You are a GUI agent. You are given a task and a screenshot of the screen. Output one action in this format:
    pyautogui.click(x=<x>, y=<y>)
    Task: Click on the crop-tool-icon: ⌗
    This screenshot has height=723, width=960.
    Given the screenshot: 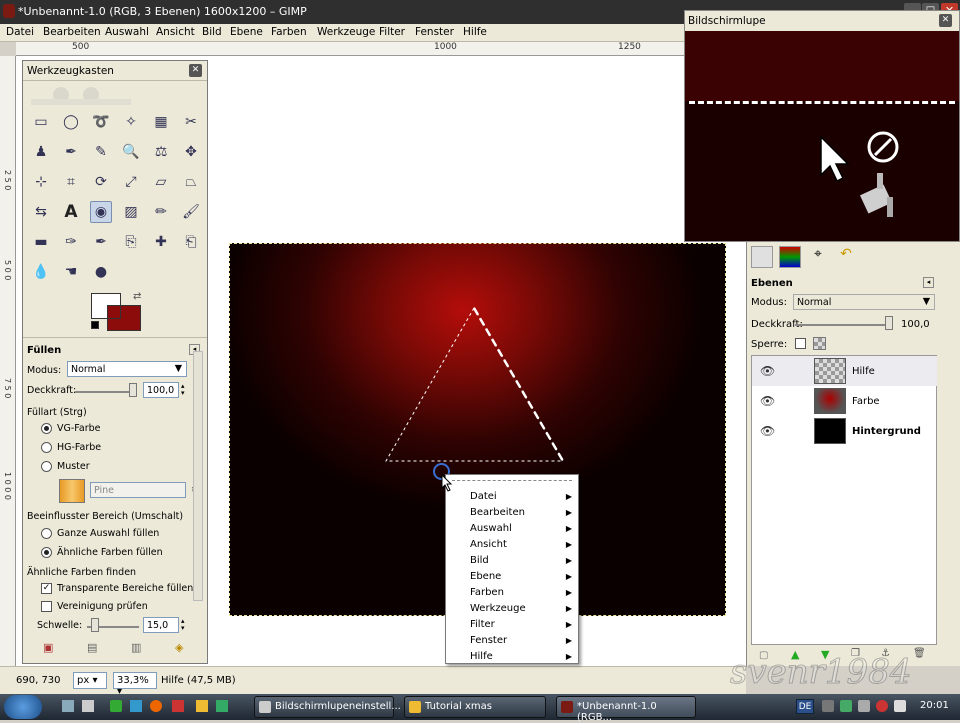 What is the action you would take?
    pyautogui.click(x=71, y=182)
    